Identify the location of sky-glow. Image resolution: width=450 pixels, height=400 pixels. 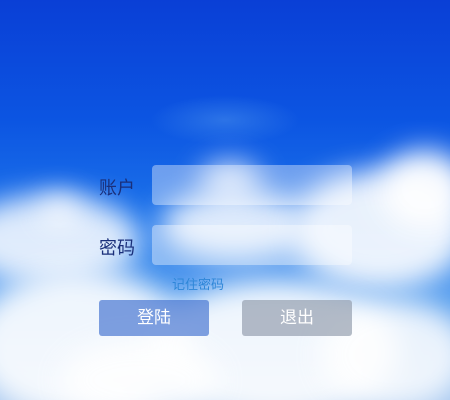
(225, 120).